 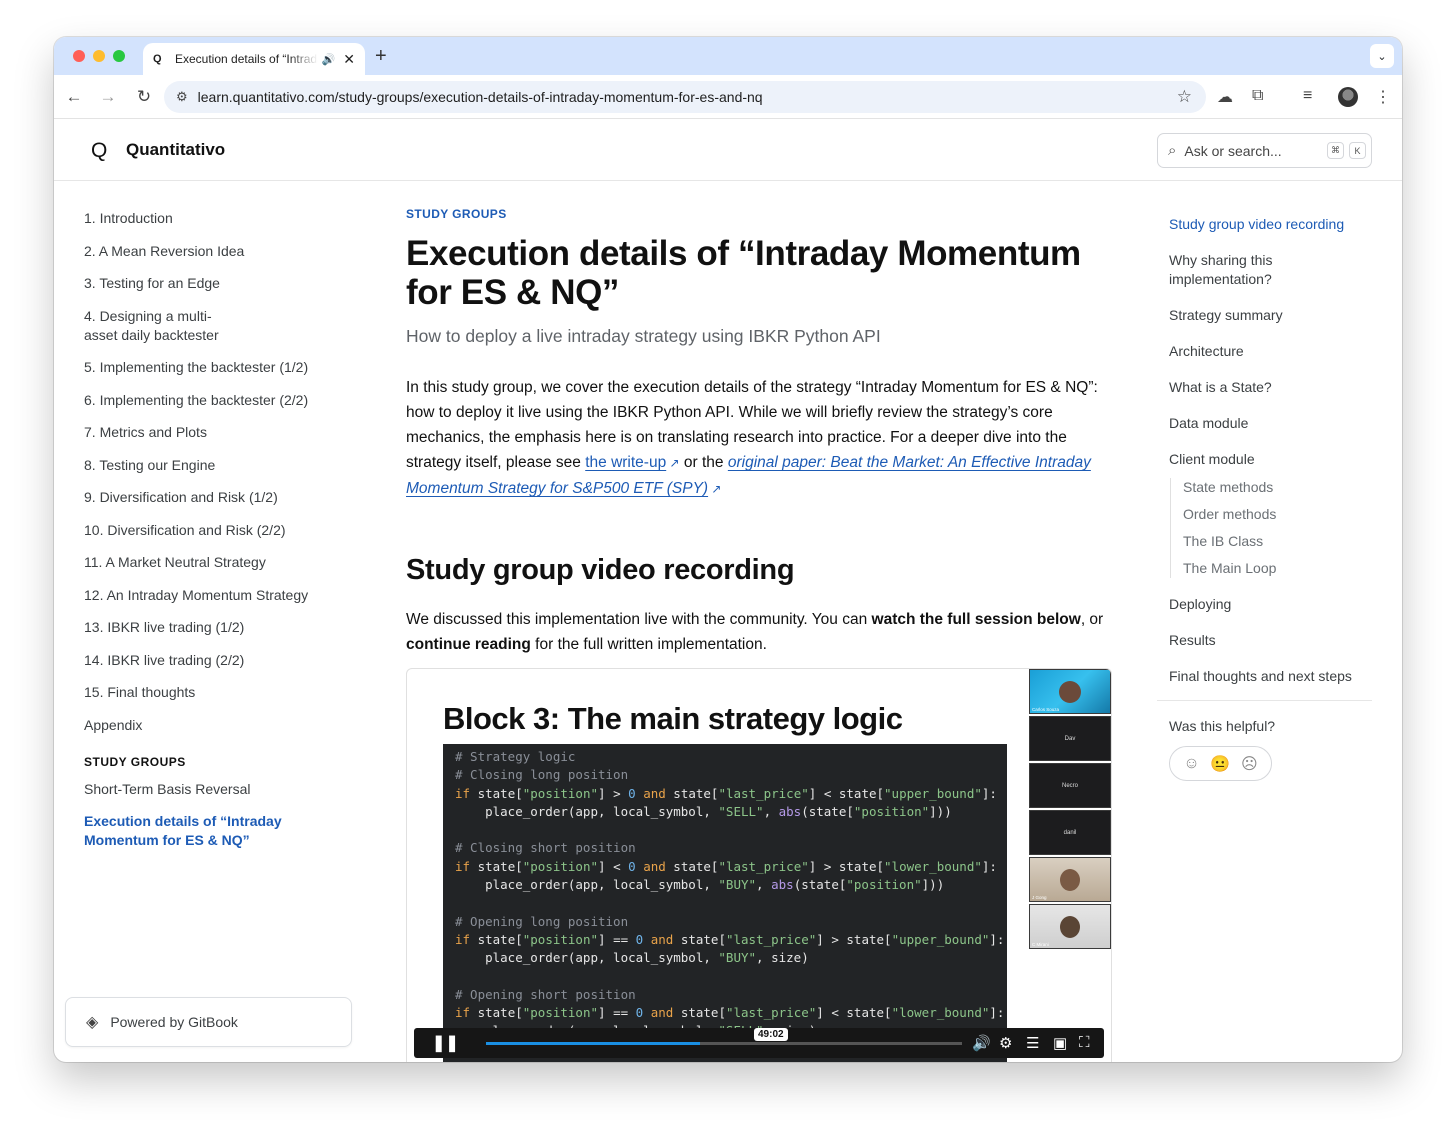 I want to click on feedback-buttons: ☺ 😐 ☹, so click(x=1220, y=763).